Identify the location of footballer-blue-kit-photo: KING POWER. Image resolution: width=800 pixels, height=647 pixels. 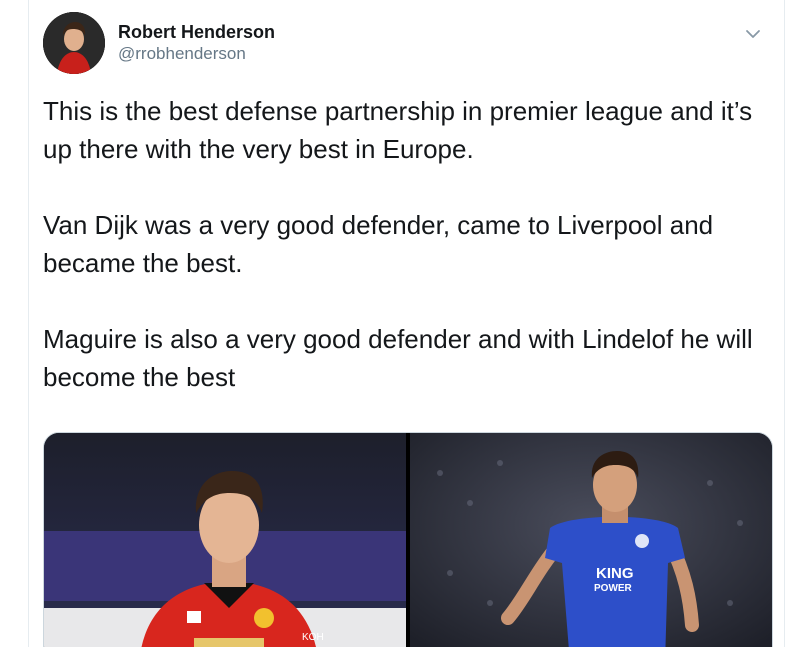
(591, 540).